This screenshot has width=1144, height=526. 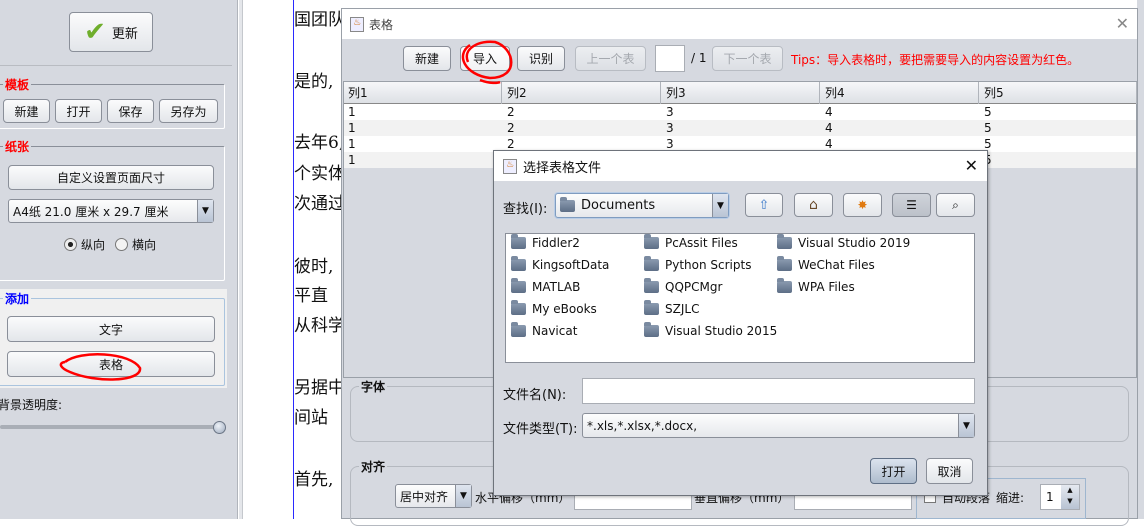 What do you see at coordinates (487, 62) in the screenshot?
I see `annotation-circle-import` at bounding box center [487, 62].